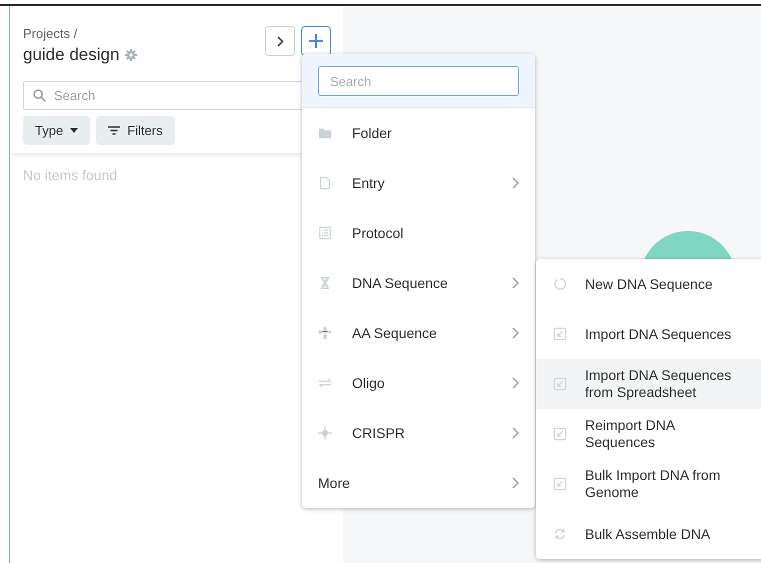  Describe the element at coordinates (418, 133) in the screenshot. I see `menu-item: Folder` at that location.